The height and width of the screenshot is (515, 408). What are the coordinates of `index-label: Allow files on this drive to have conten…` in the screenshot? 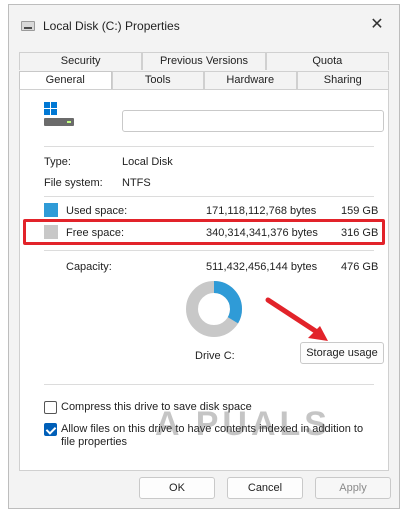 It's located at (212, 435).